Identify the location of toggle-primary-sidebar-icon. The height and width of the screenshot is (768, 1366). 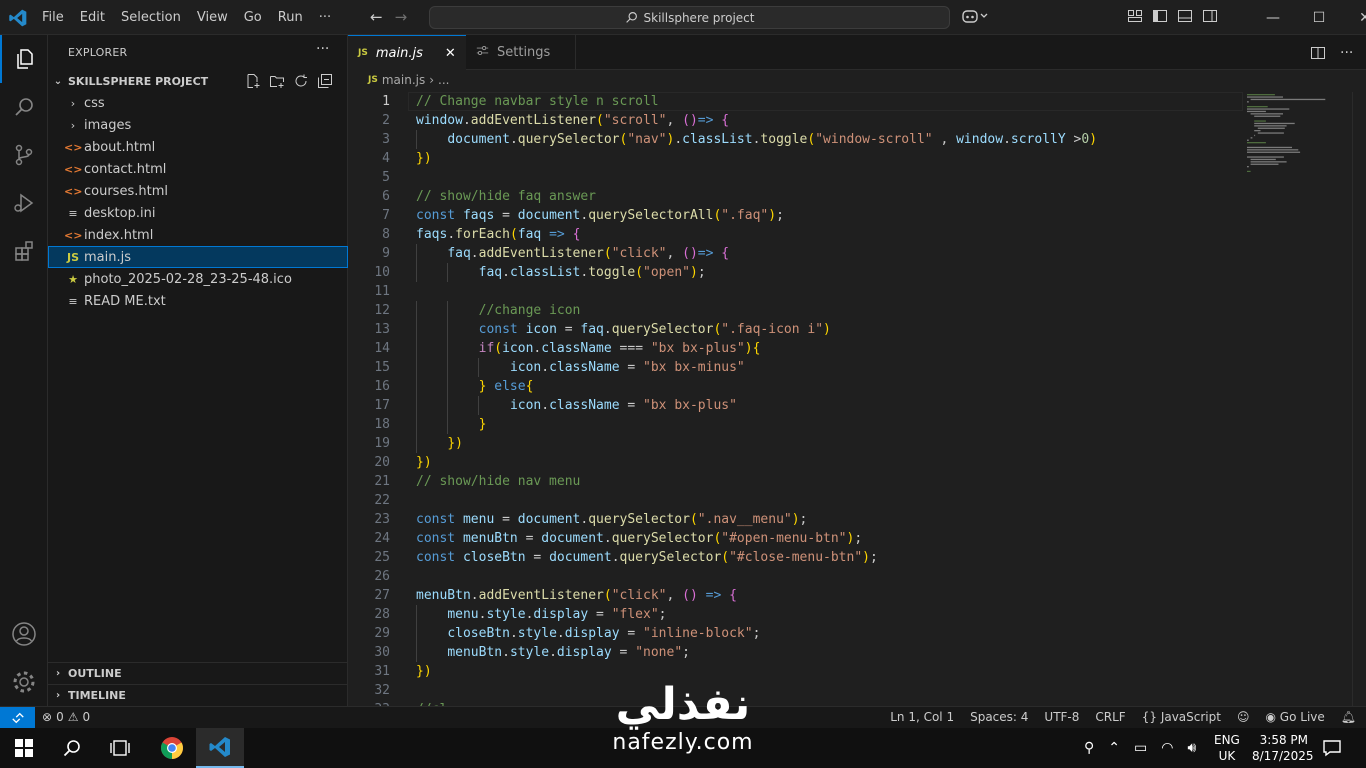
(1160, 16).